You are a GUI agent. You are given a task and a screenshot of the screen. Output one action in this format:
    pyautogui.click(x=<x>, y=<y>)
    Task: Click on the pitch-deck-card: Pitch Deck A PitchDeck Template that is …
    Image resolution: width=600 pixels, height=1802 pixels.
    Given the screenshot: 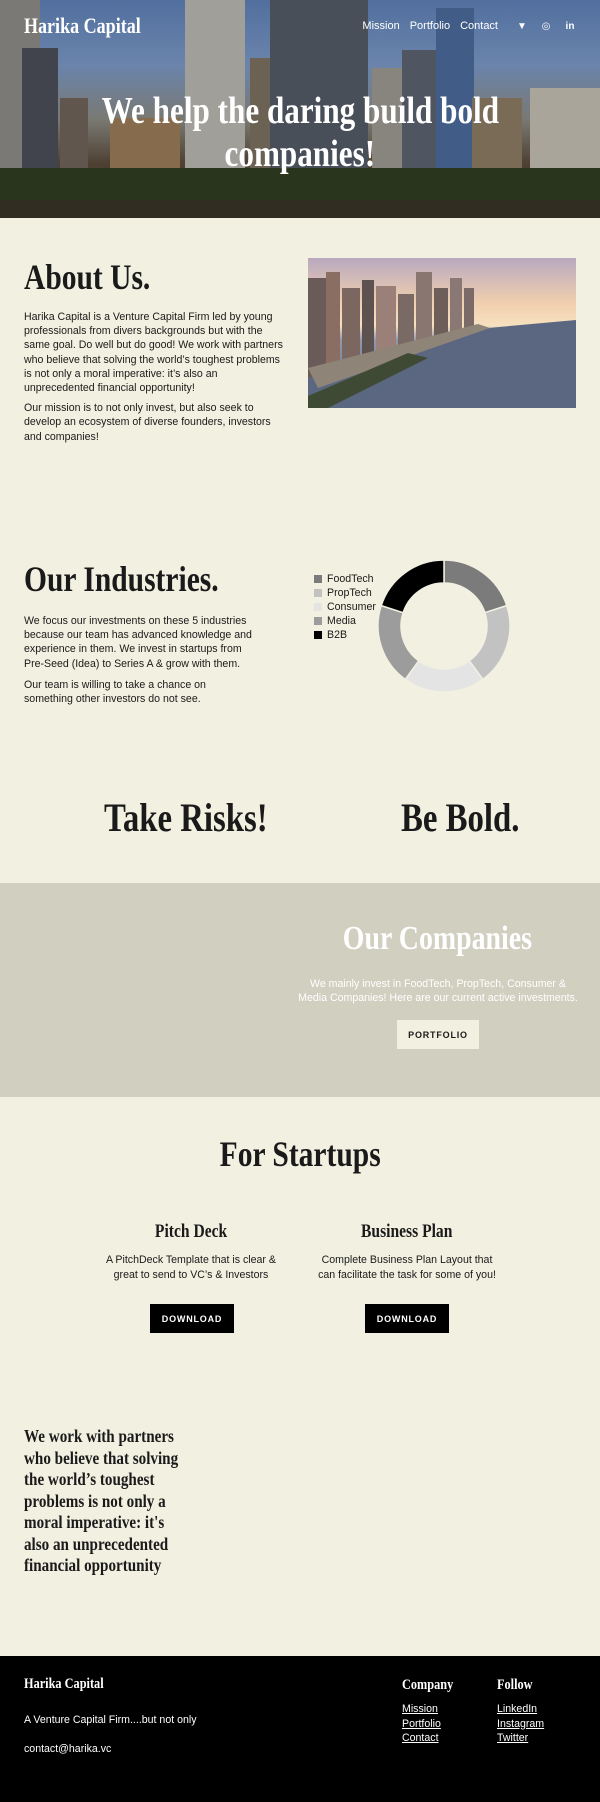 What is the action you would take?
    pyautogui.click(x=191, y=1251)
    